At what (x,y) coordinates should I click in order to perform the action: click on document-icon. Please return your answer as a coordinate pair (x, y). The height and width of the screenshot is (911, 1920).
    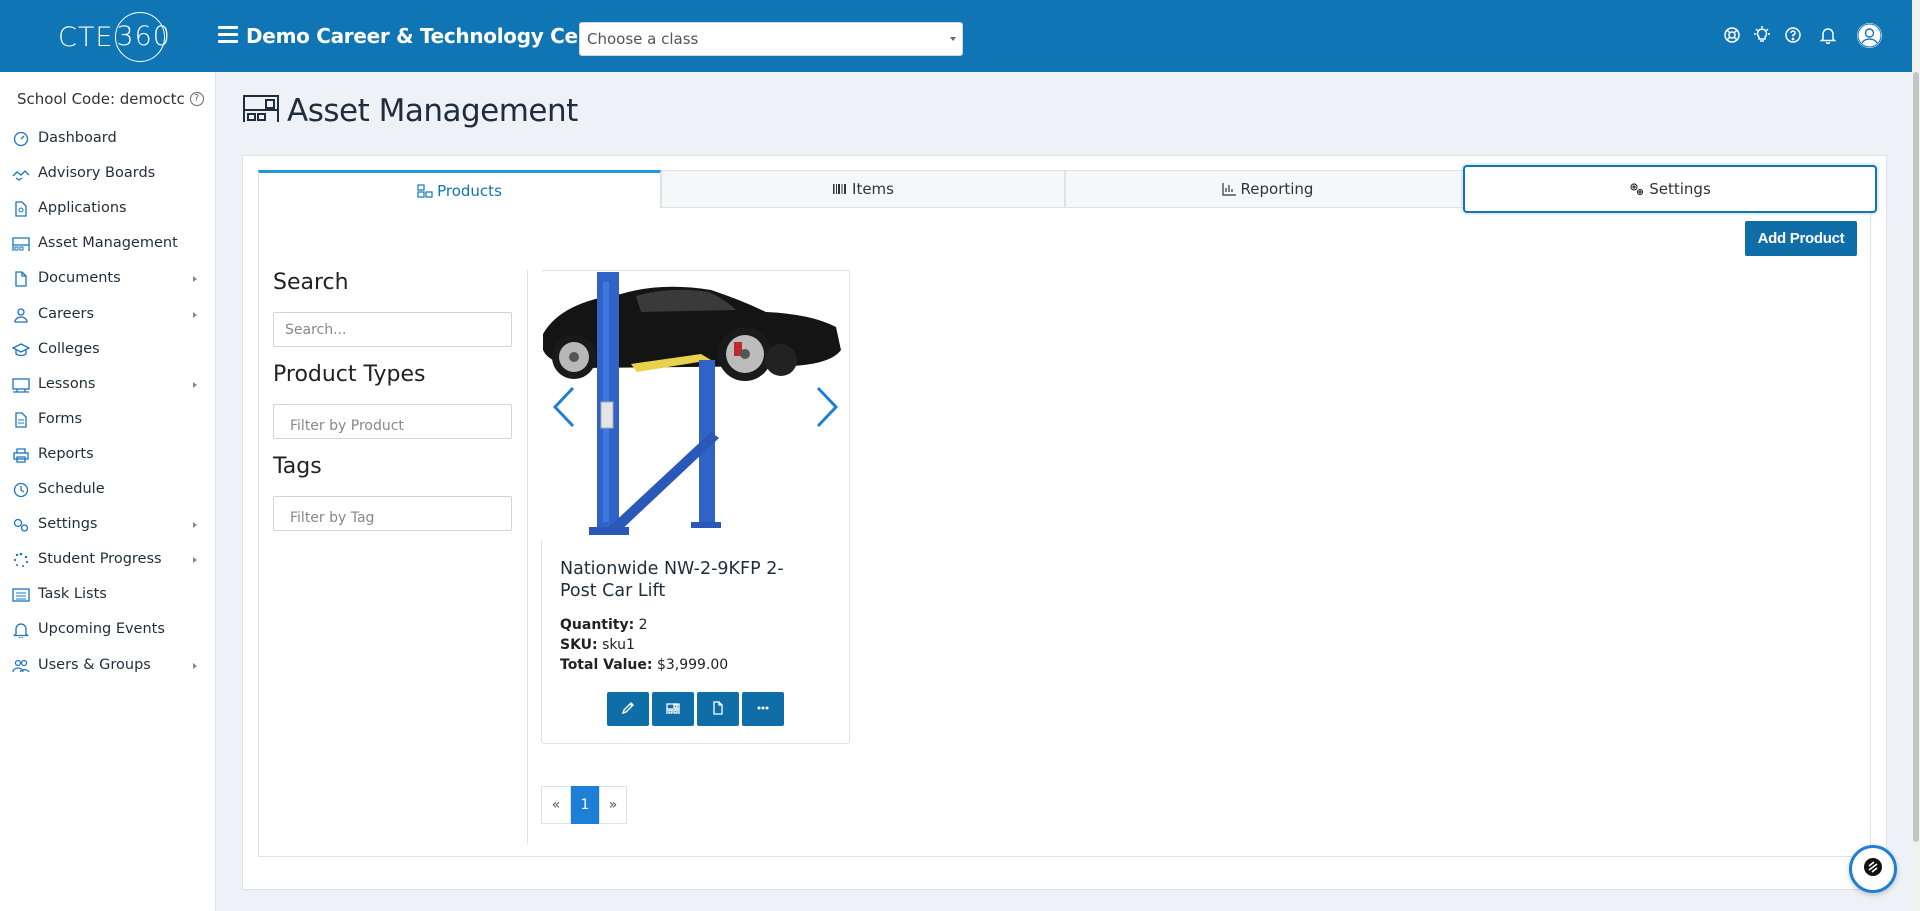
    Looking at the image, I should click on (21, 279).